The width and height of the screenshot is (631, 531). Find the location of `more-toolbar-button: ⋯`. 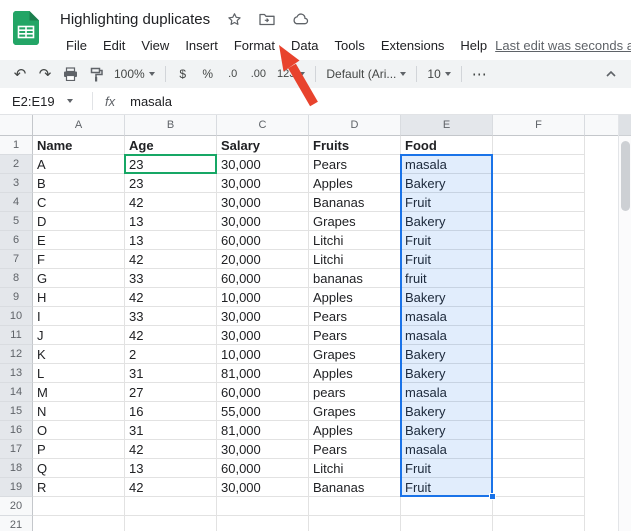

more-toolbar-button: ⋯ is located at coordinates (479, 74).